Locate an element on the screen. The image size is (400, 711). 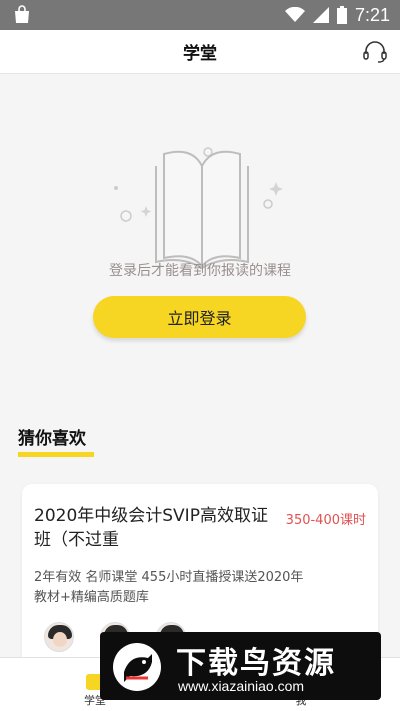
watermark-banner: 下载鸟资源 www.xiazainiao.com is located at coordinates (240, 666).